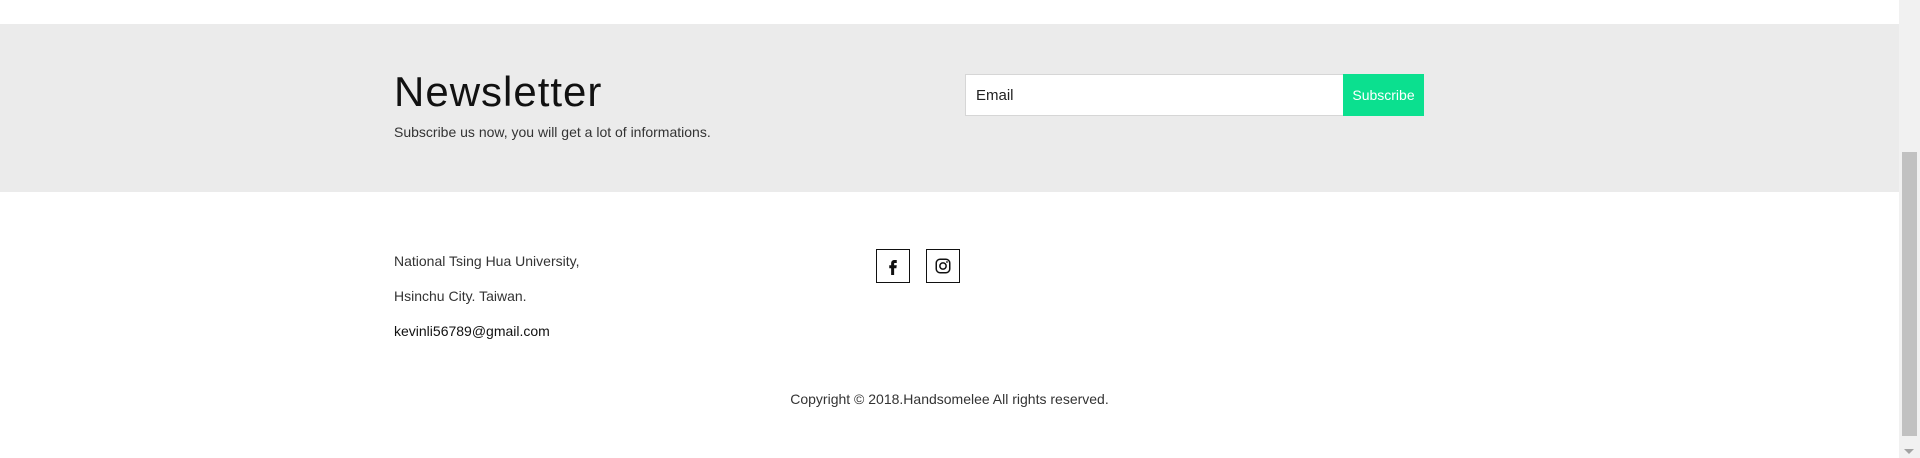 The width and height of the screenshot is (1920, 458). What do you see at coordinates (949, 12) in the screenshot?
I see `top-strip` at bounding box center [949, 12].